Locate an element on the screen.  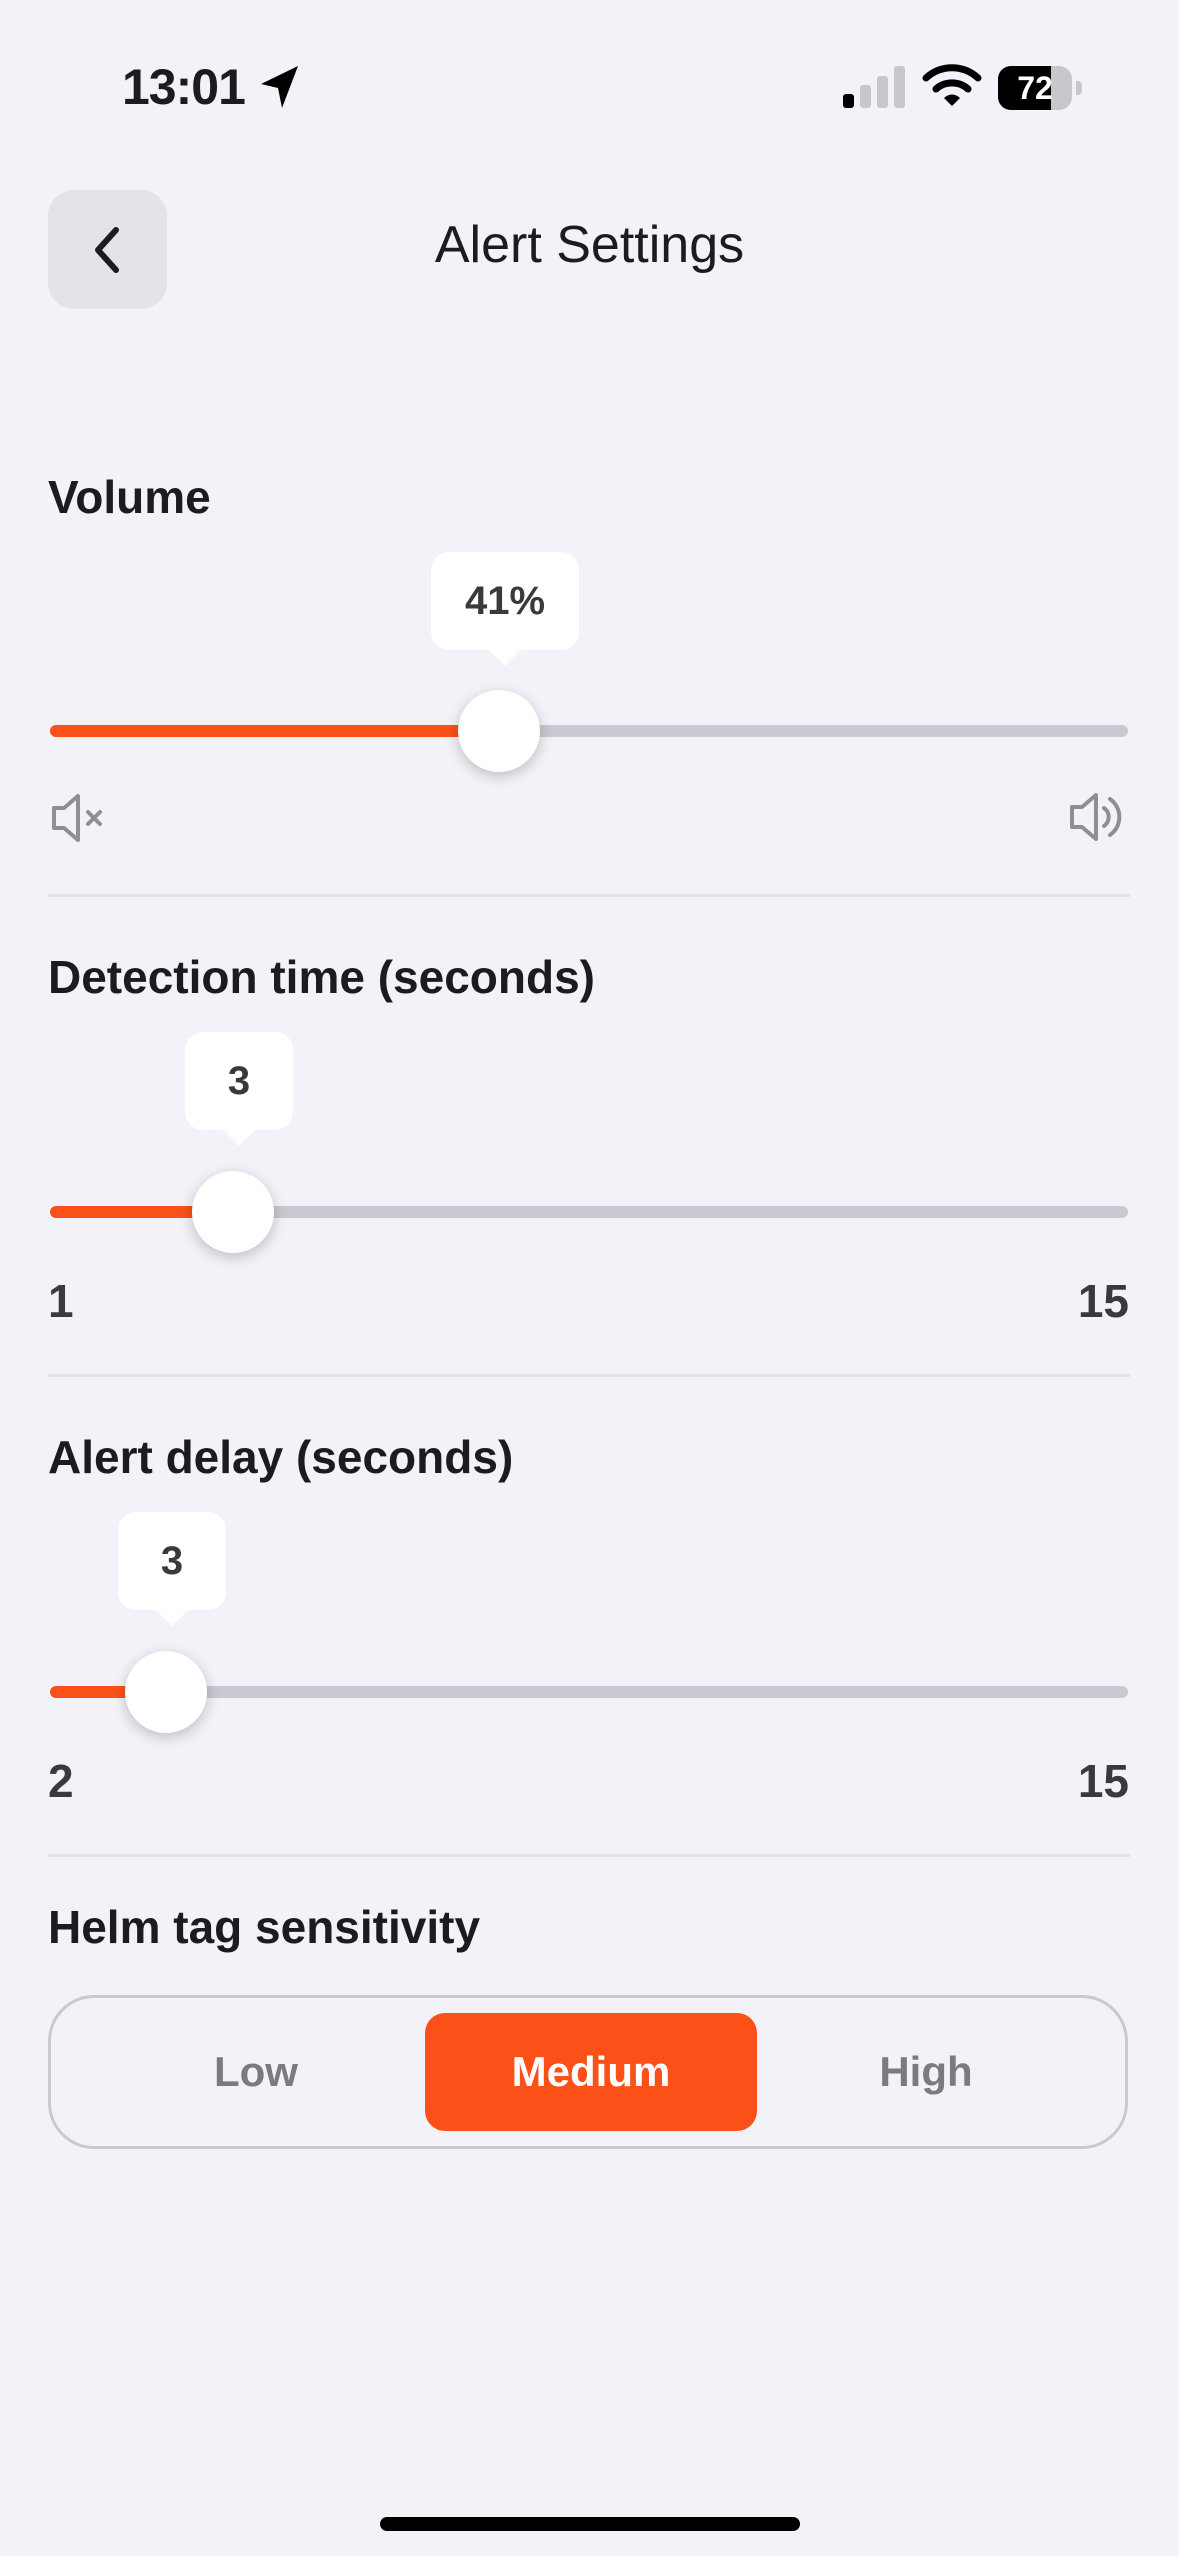
segment-low: Low is located at coordinates (256, 2072).